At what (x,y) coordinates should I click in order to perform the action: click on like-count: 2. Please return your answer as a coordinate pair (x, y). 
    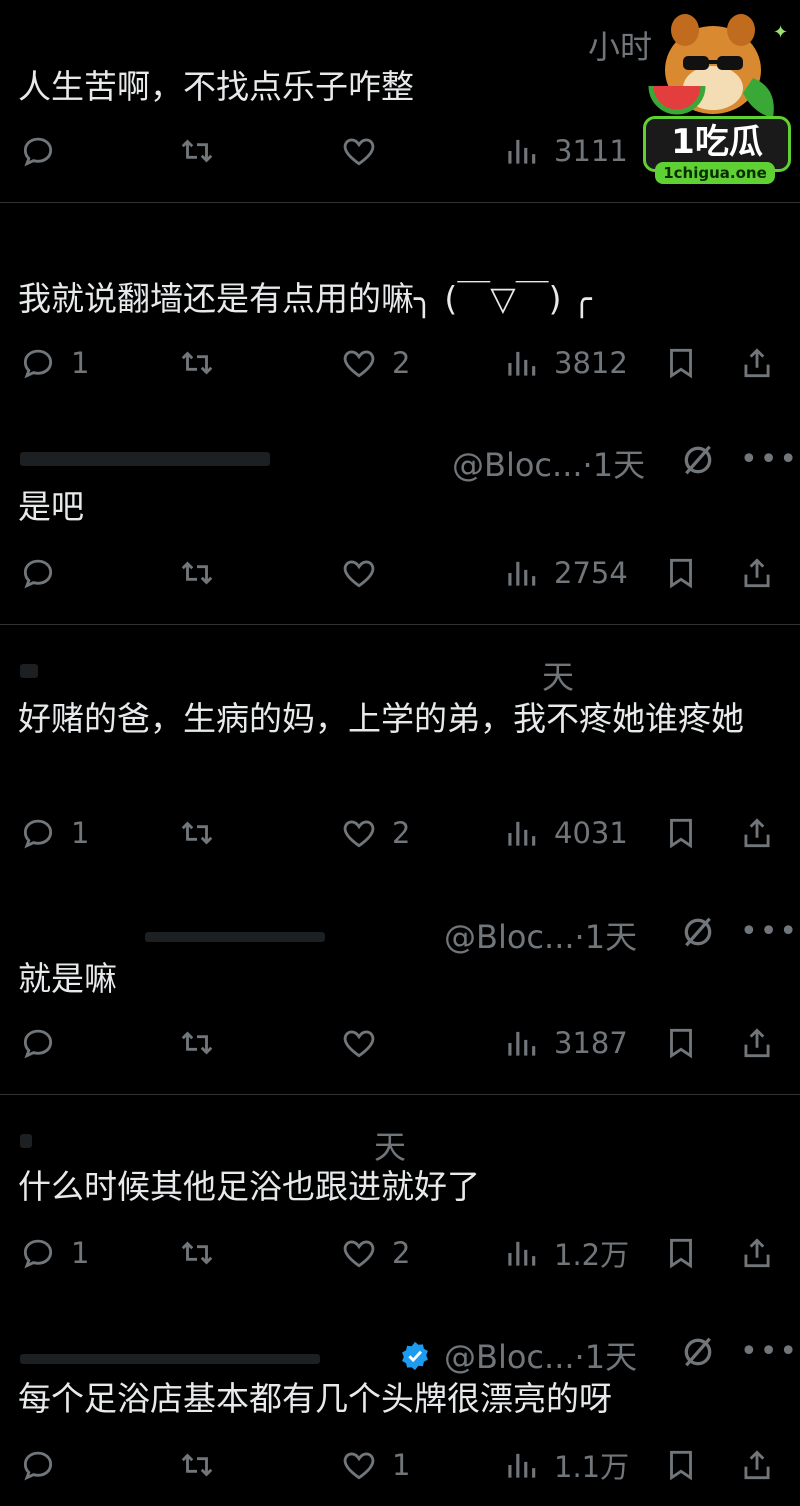
    Looking at the image, I should click on (401, 1253).